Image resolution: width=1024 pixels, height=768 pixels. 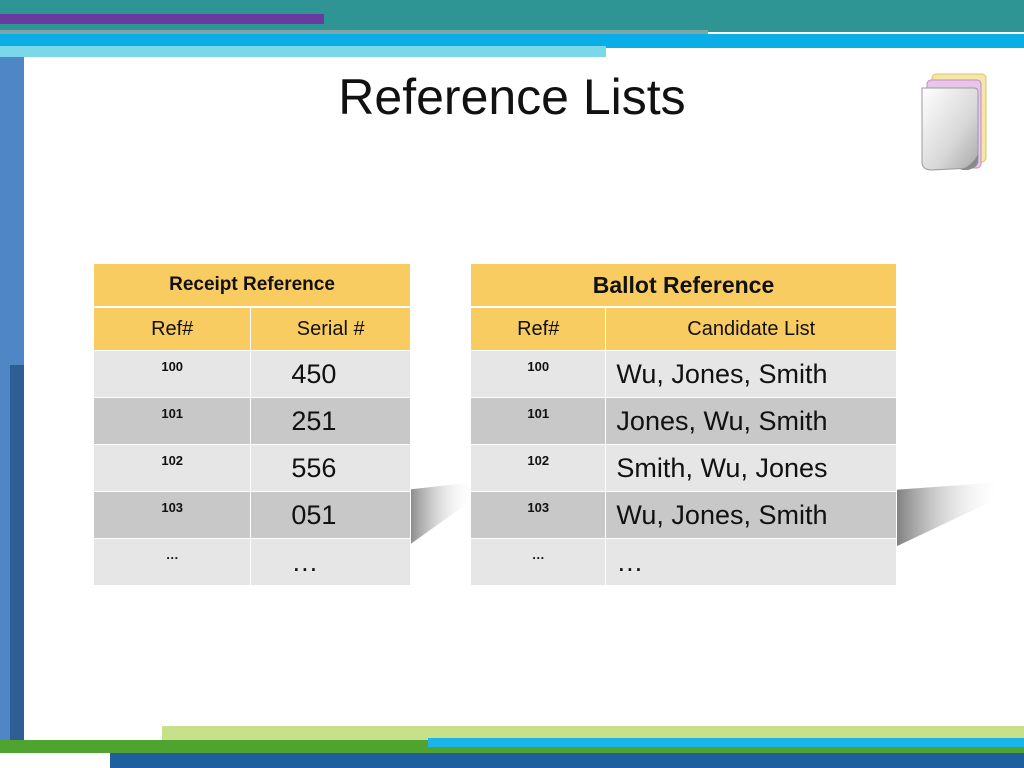 What do you see at coordinates (948, 515) in the screenshot?
I see `ballot-table-shadow` at bounding box center [948, 515].